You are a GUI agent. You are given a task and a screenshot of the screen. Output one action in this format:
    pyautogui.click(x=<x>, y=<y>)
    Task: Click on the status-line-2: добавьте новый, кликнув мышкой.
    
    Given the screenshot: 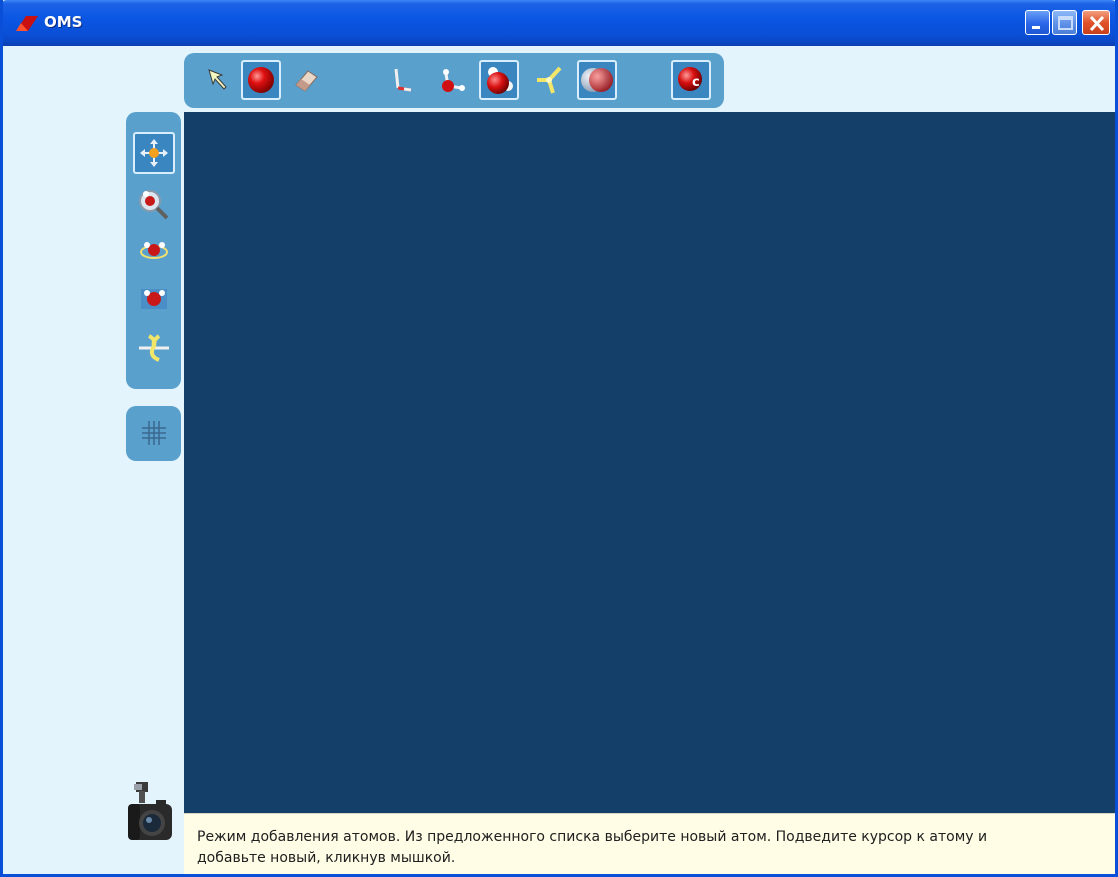 What is the action you would take?
    pyautogui.click(x=326, y=858)
    